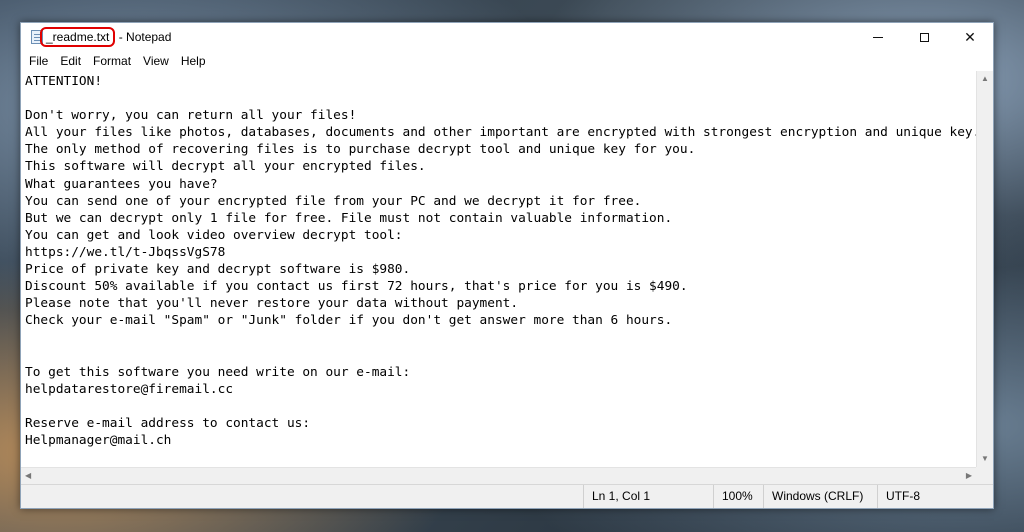  I want to click on scroll-right-icon: ▶, so click(969, 476).